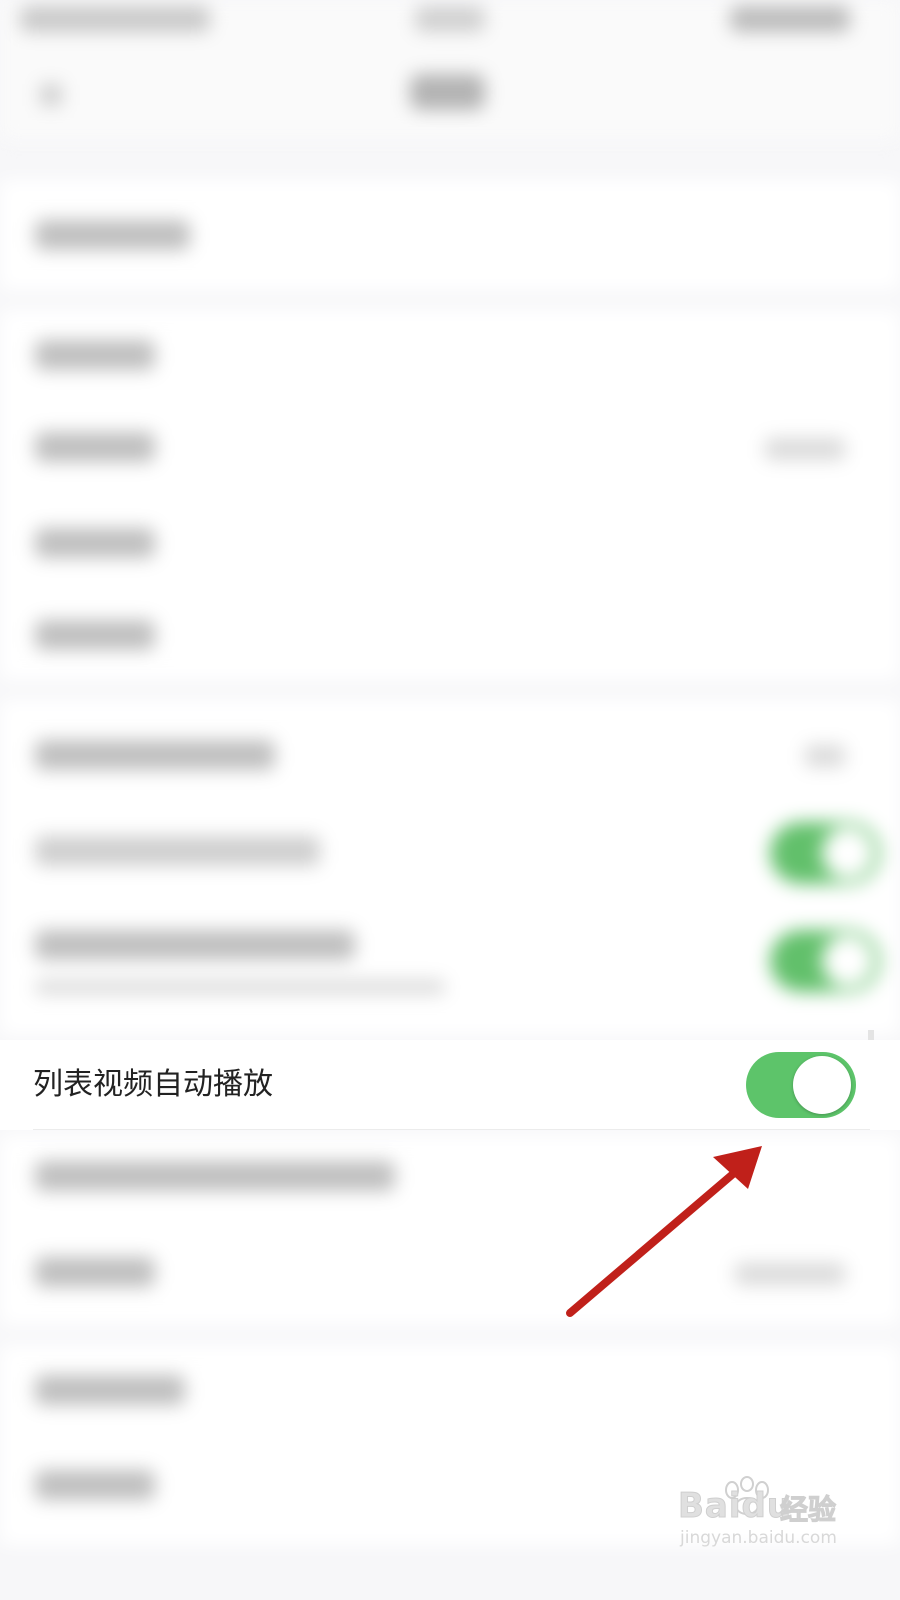 The height and width of the screenshot is (1600, 900). Describe the element at coordinates (664, 1231) in the screenshot. I see `arrow-annotation-icon` at that location.